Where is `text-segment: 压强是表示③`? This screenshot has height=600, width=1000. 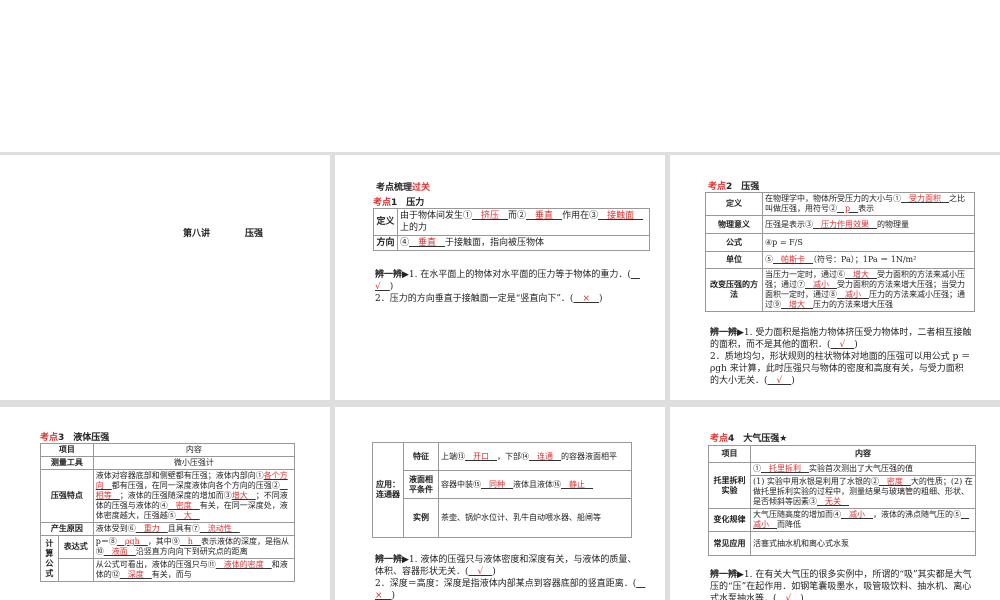 text-segment: 压强是表示③ is located at coordinates (789, 224).